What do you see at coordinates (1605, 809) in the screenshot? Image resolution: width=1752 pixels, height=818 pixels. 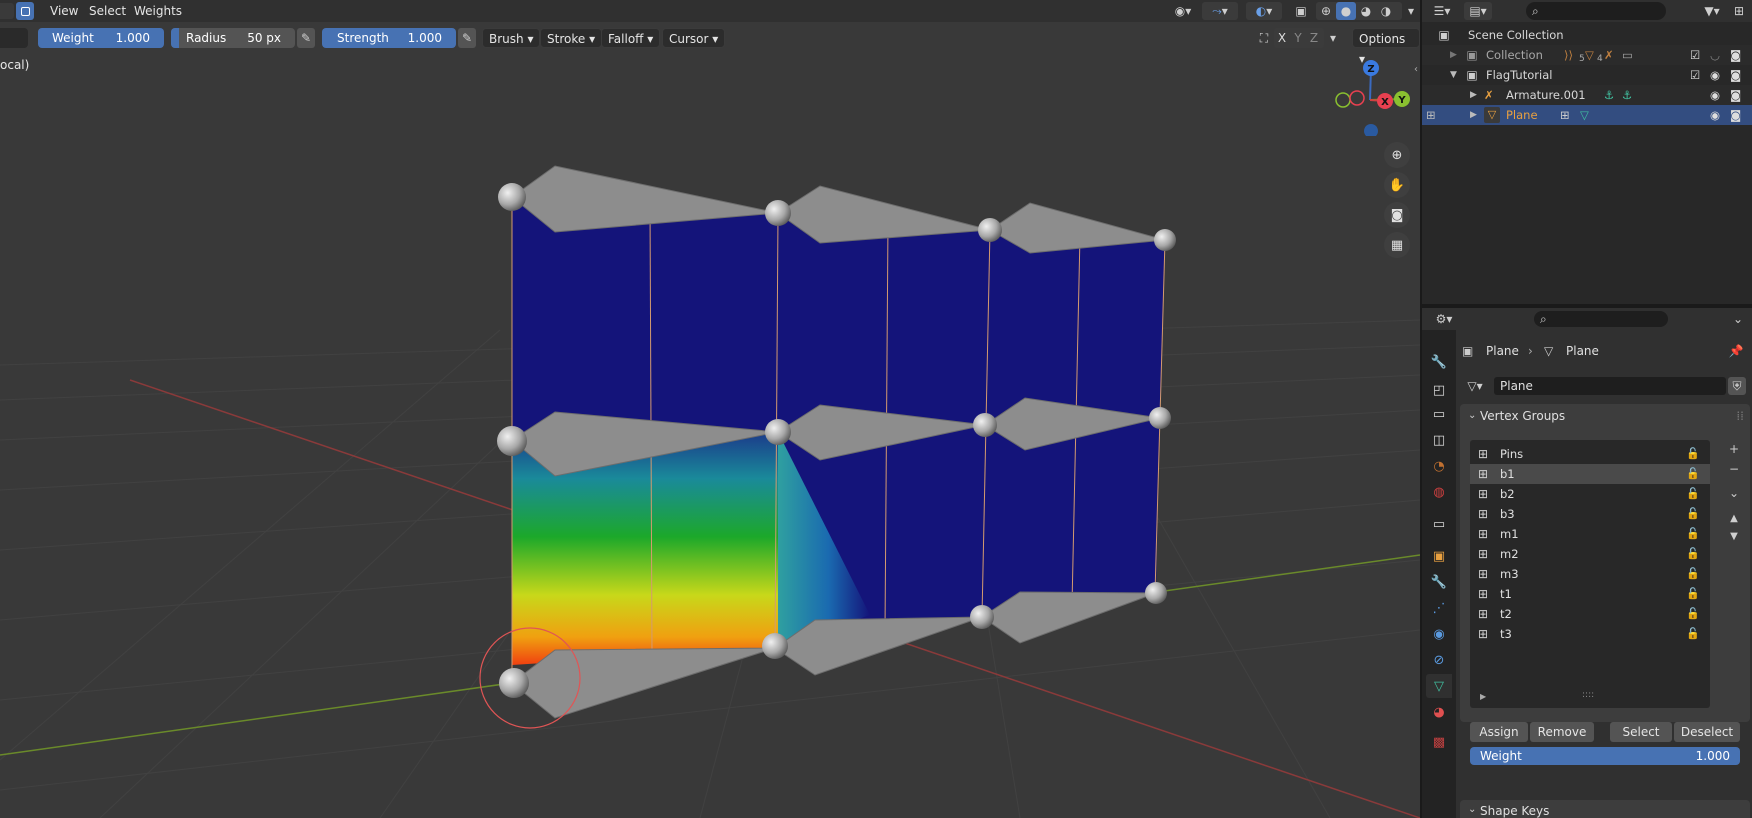 I see `shape-keys-panel-header: ⌄ Shape Keys` at bounding box center [1605, 809].